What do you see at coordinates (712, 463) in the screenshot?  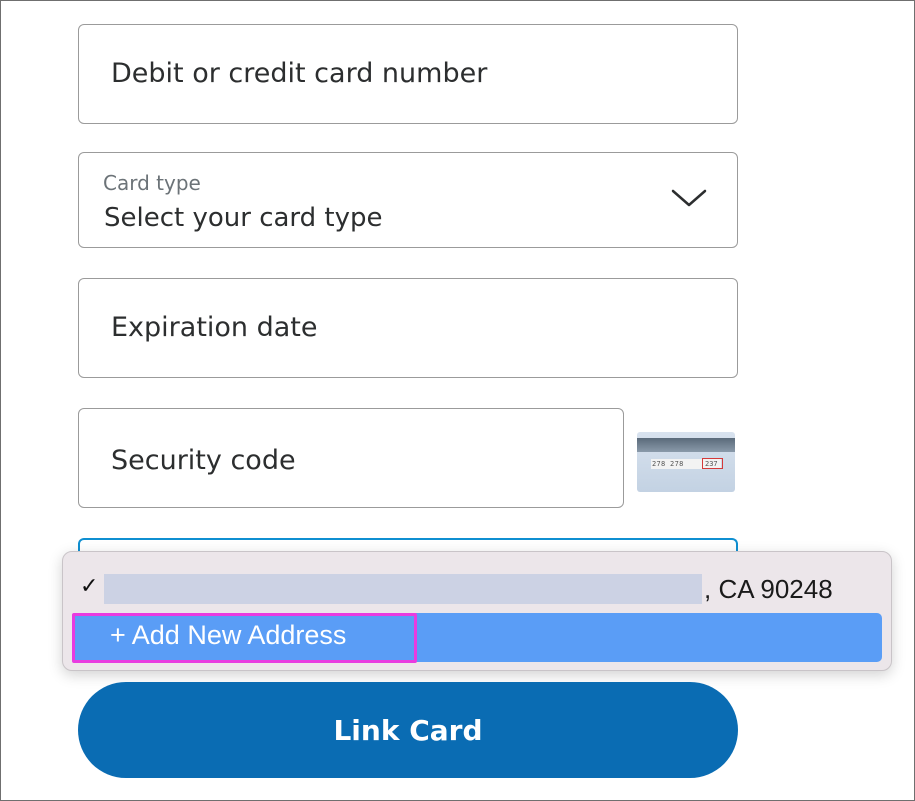 I see `cvv-highlight-box` at bounding box center [712, 463].